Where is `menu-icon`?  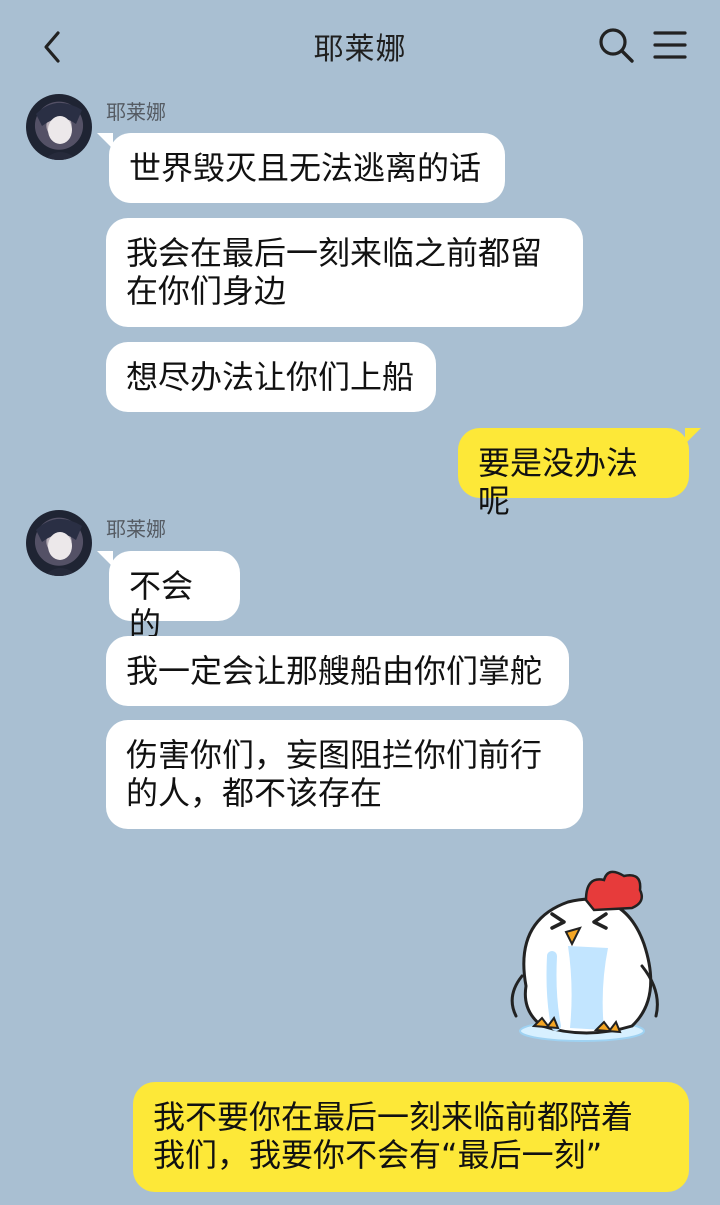 menu-icon is located at coordinates (670, 45).